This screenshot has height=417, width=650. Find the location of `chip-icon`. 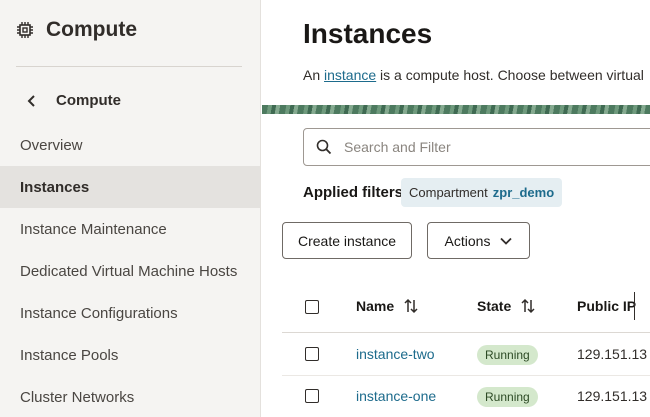

chip-icon is located at coordinates (25, 30).